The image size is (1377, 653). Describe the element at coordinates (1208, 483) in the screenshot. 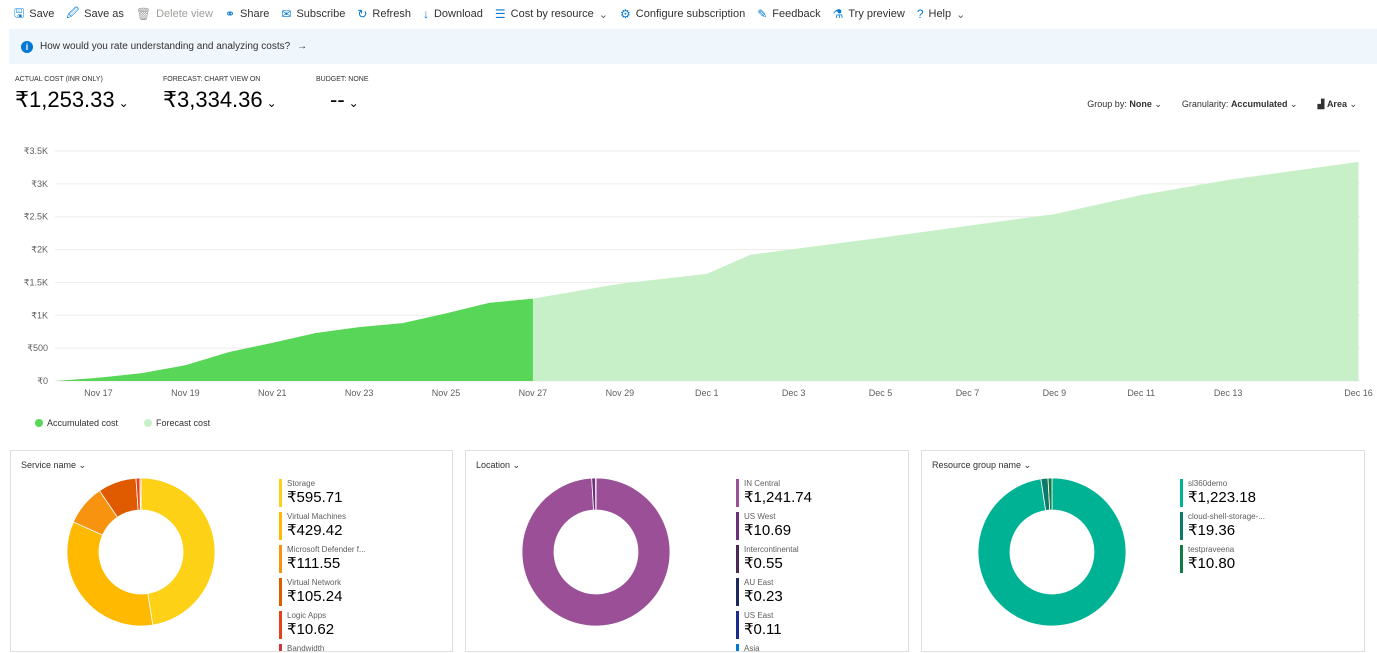

I see `item-name: sl360demo` at that location.